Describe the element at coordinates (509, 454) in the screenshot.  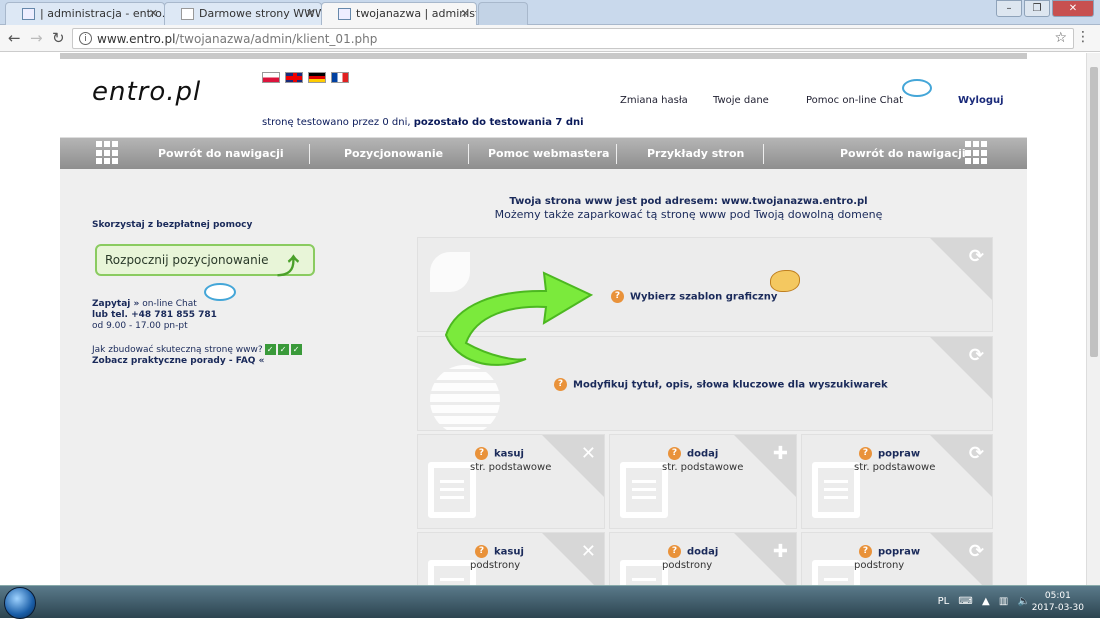
I see `panel-title: kasuj` at that location.